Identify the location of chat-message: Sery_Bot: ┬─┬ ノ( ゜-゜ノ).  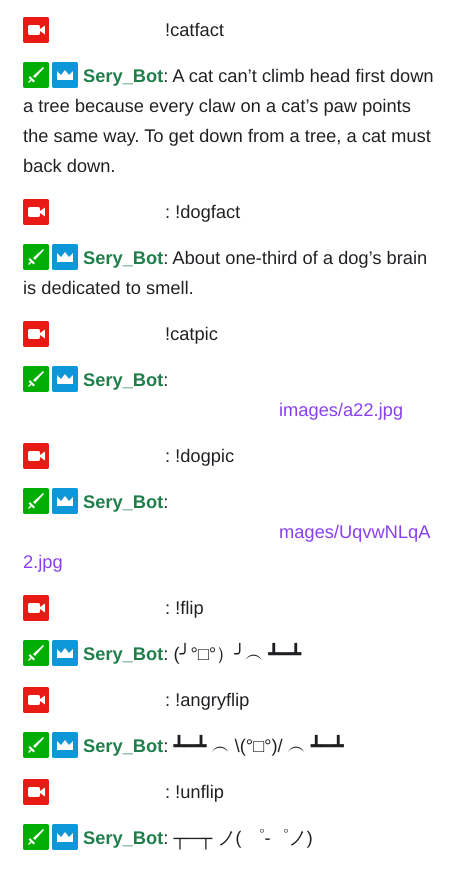
(230, 838).